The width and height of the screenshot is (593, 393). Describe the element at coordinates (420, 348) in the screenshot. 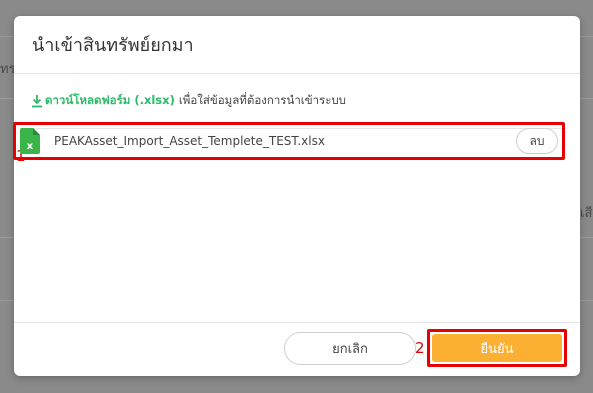

I see `annotation-marker-2: 2` at that location.